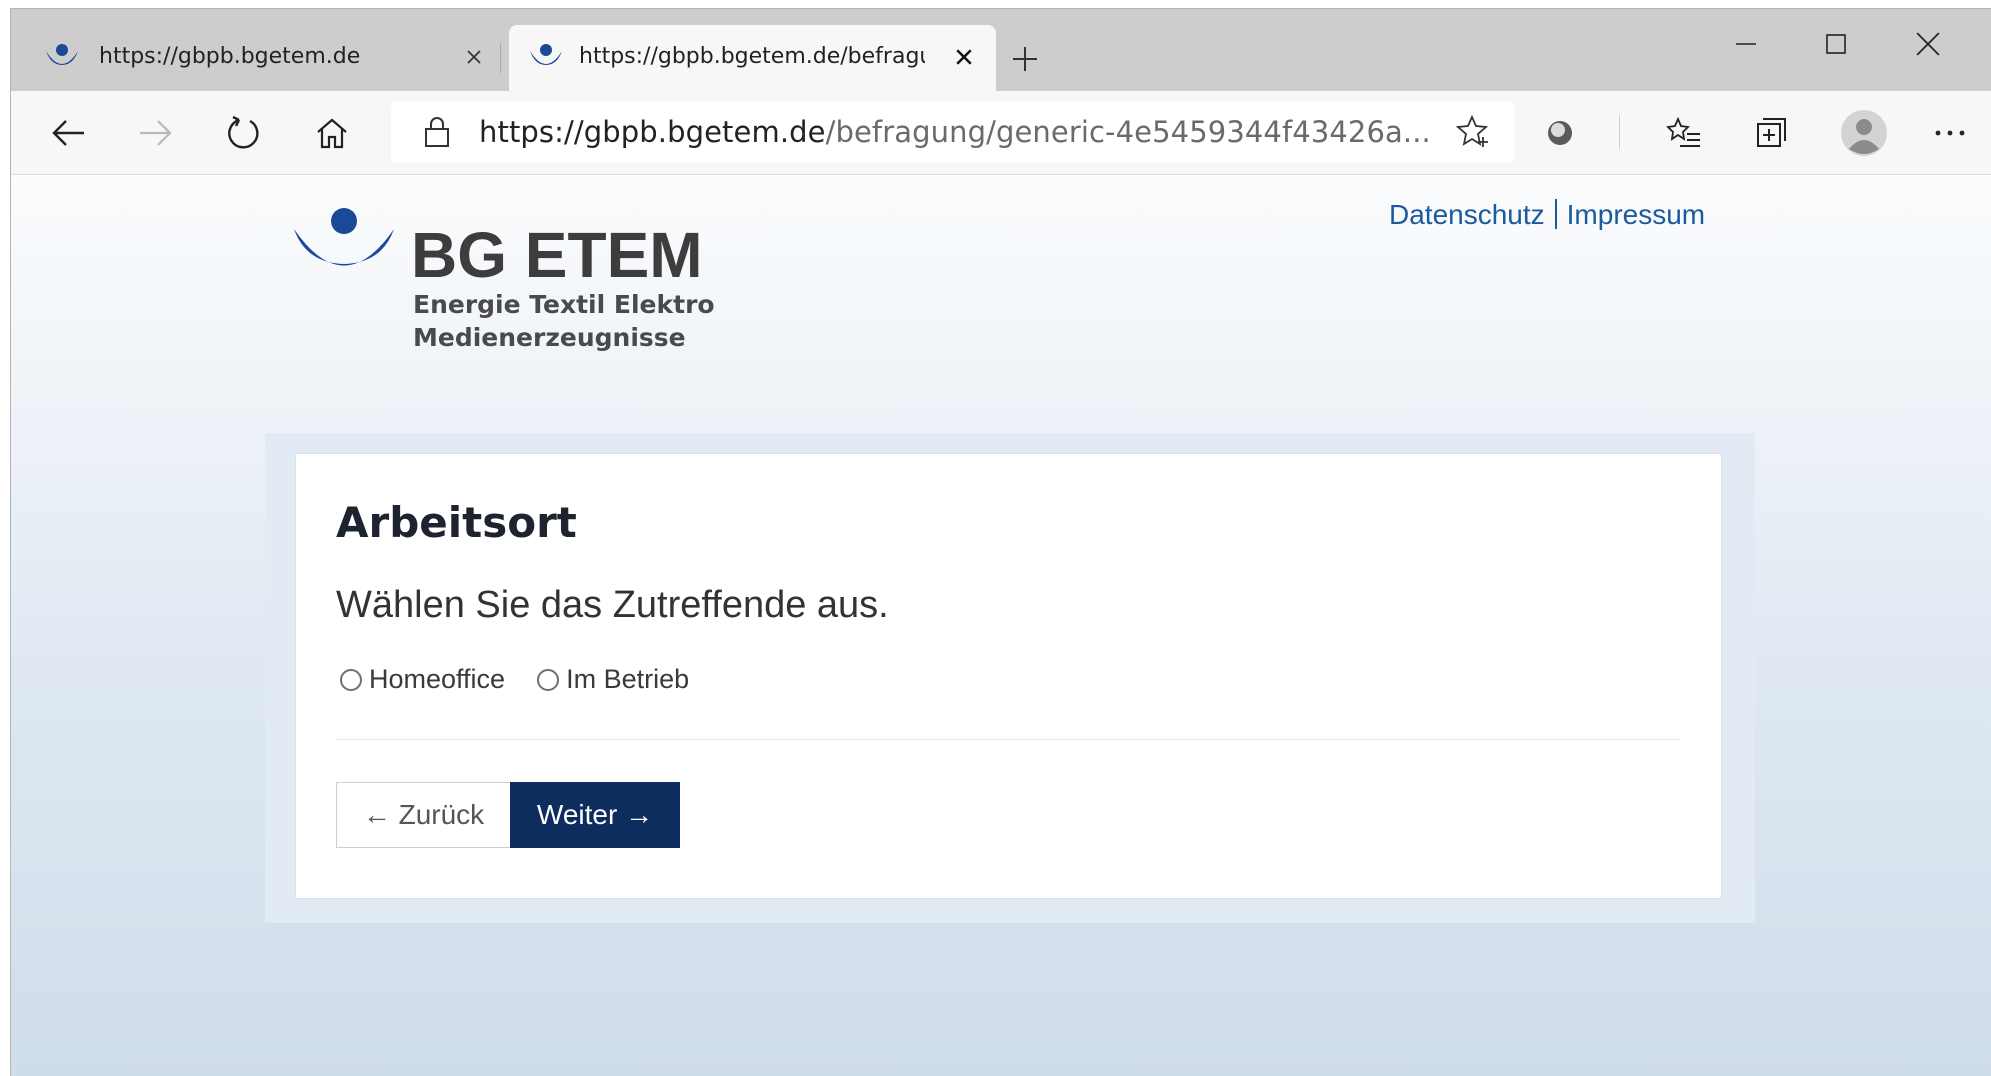 Image resolution: width=1991 pixels, height=1076 pixels. What do you see at coordinates (1636, 214) in the screenshot?
I see `imprint-link: Impressum` at bounding box center [1636, 214].